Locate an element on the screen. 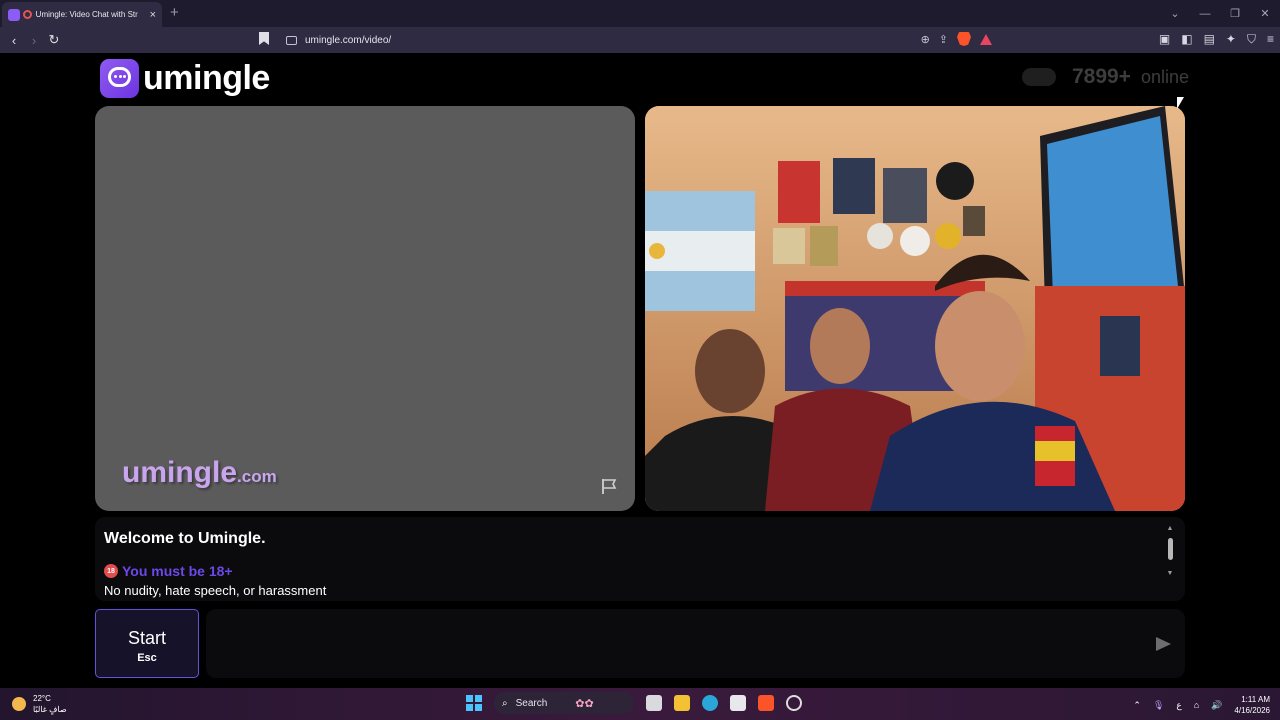 The image size is (1280, 720). watermark-main: umingle is located at coordinates (180, 472).